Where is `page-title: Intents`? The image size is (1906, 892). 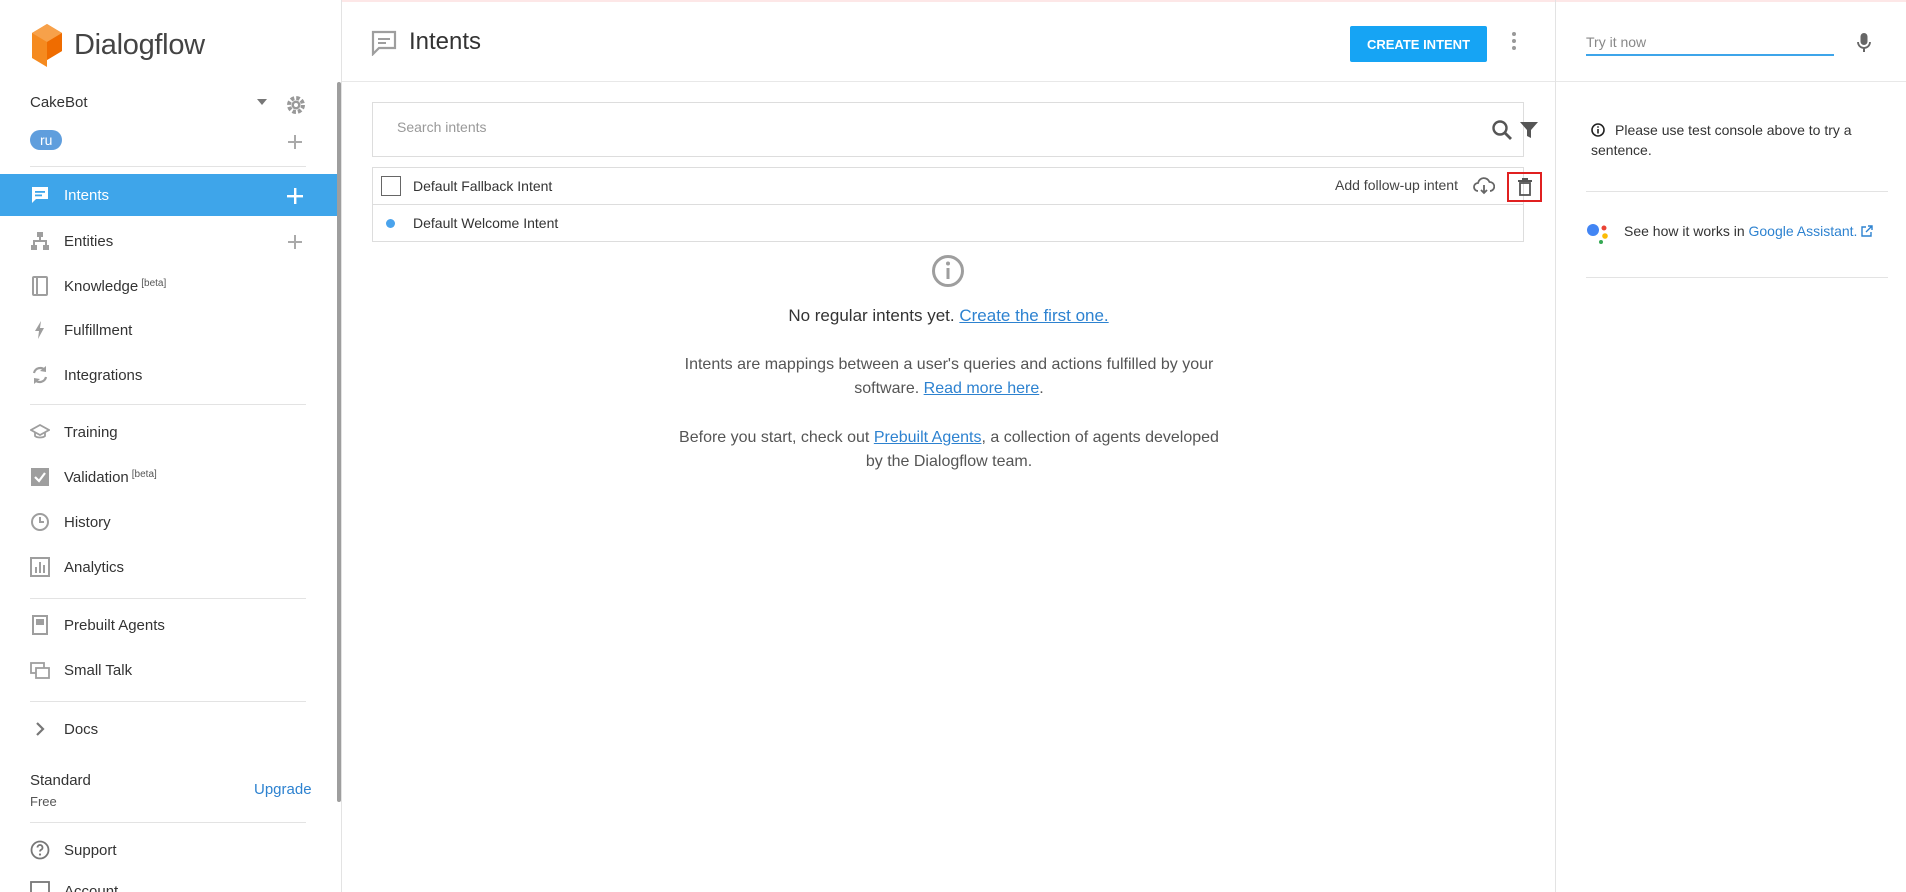
page-title: Intents is located at coordinates (445, 41).